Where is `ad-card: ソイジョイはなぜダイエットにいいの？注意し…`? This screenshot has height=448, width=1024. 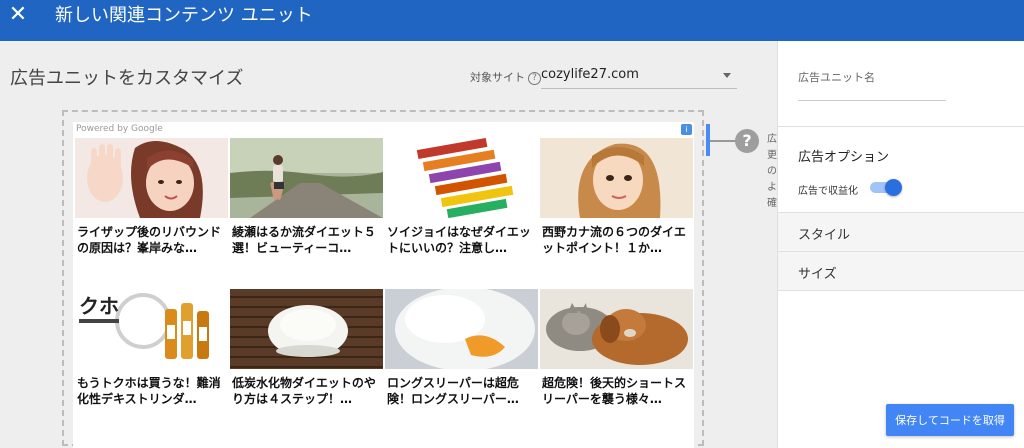
ad-card: ソイジョイはなぜダイエットにいいの？注意し… is located at coordinates (461, 197).